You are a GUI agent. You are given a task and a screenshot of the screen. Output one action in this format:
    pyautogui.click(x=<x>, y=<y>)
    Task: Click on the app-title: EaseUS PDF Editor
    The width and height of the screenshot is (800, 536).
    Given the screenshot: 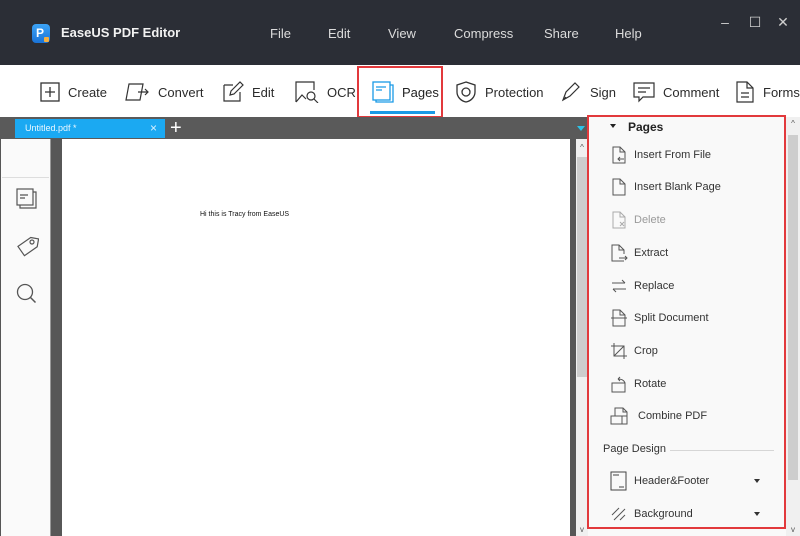 What is the action you would take?
    pyautogui.click(x=121, y=32)
    